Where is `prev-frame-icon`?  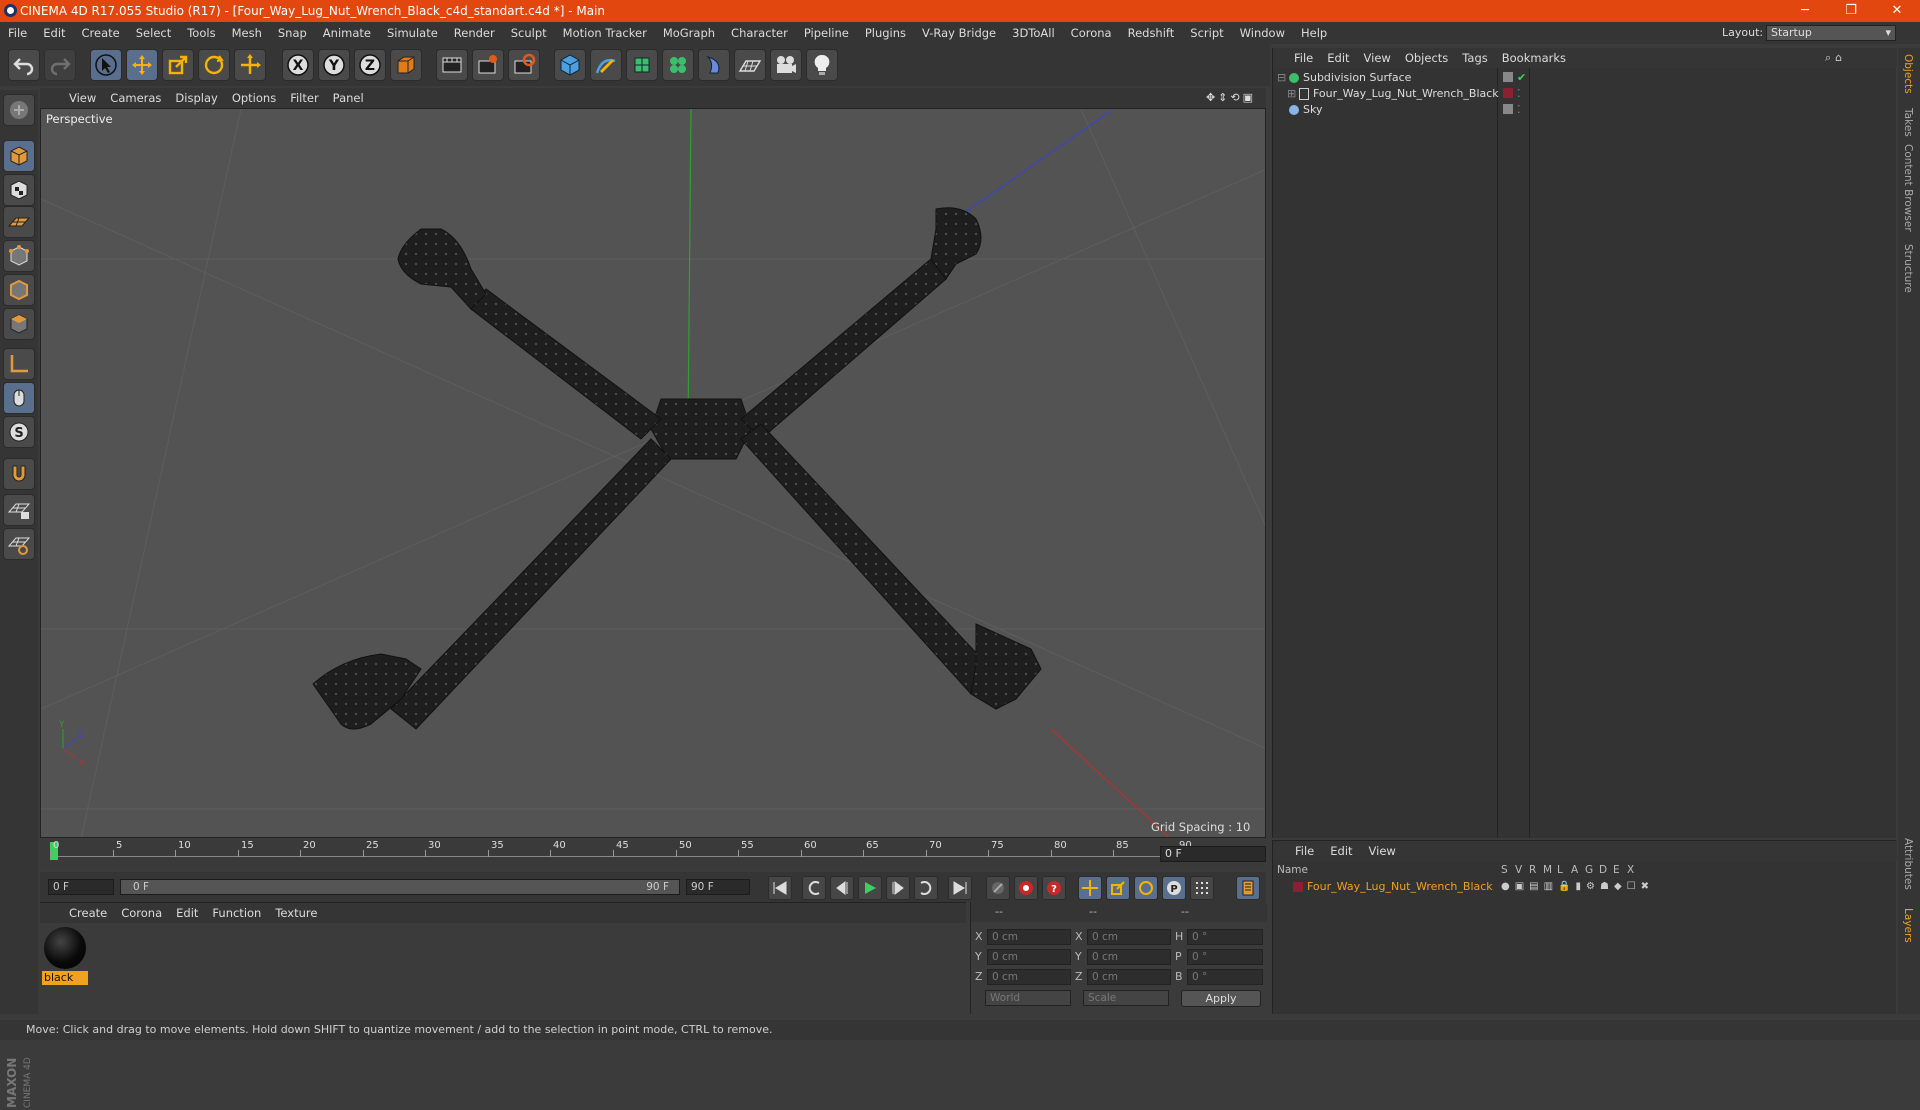 prev-frame-icon is located at coordinates (842, 888).